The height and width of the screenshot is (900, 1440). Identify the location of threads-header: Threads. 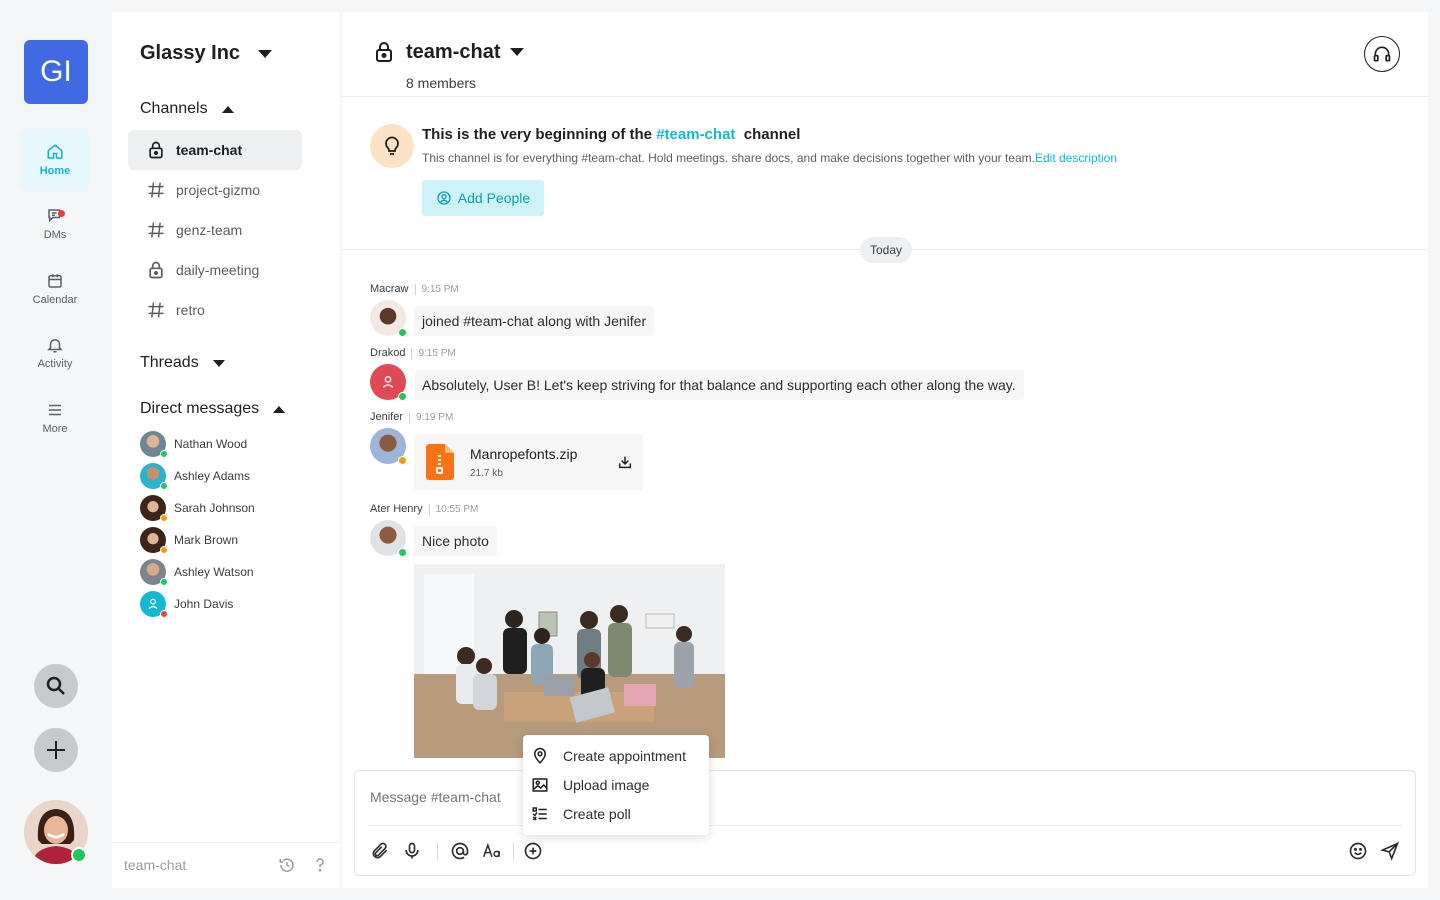
(182, 363).